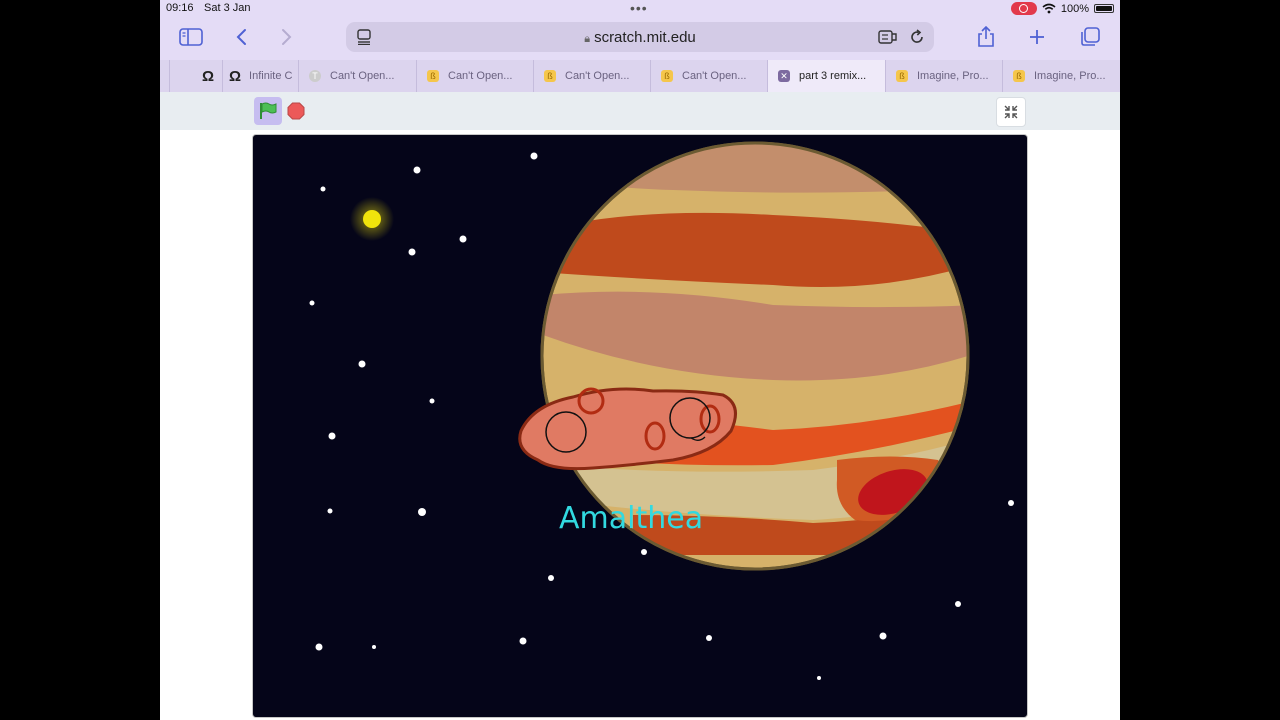  I want to click on stop-button, so click(296, 111).